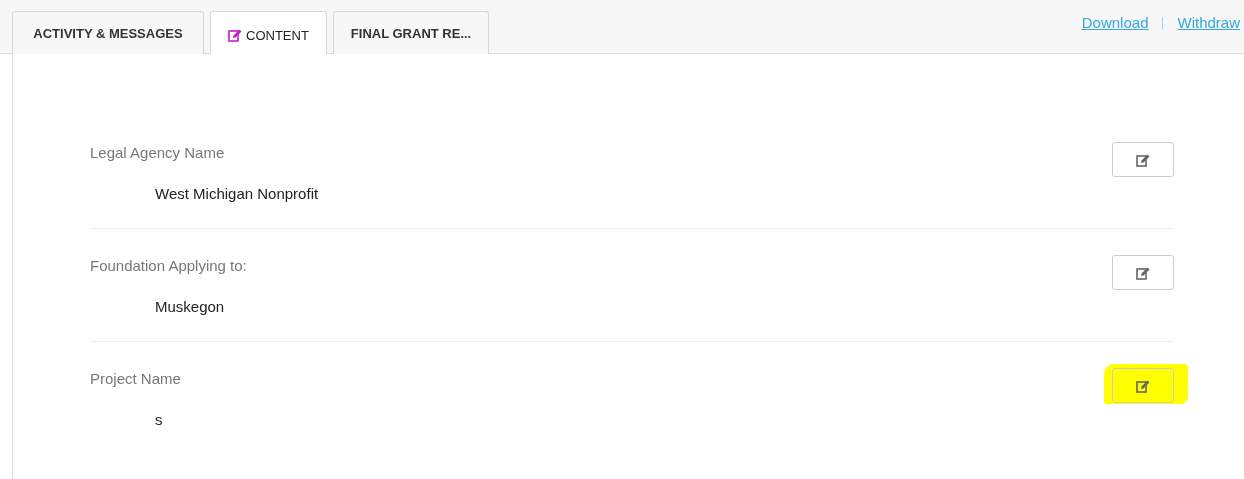 The height and width of the screenshot is (479, 1244). I want to click on field-label: Legal Agency Name, so click(158, 152).